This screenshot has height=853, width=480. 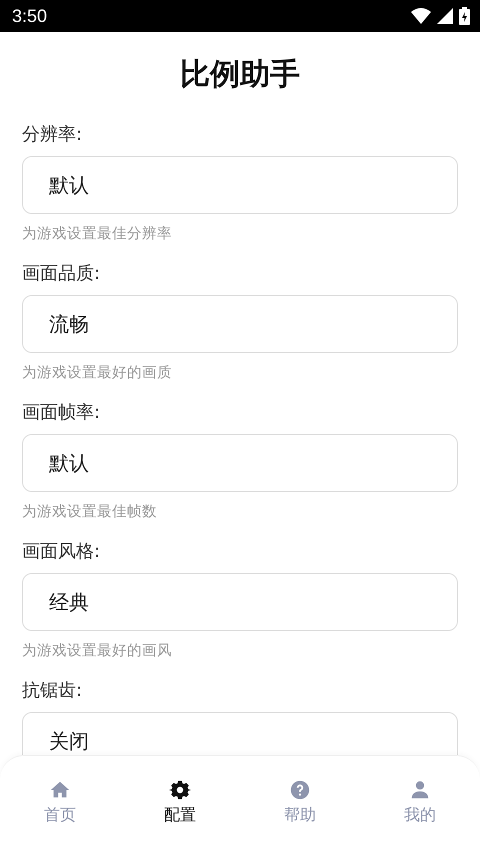 I want to click on setting-label: 画面帧率:, so click(x=62, y=412).